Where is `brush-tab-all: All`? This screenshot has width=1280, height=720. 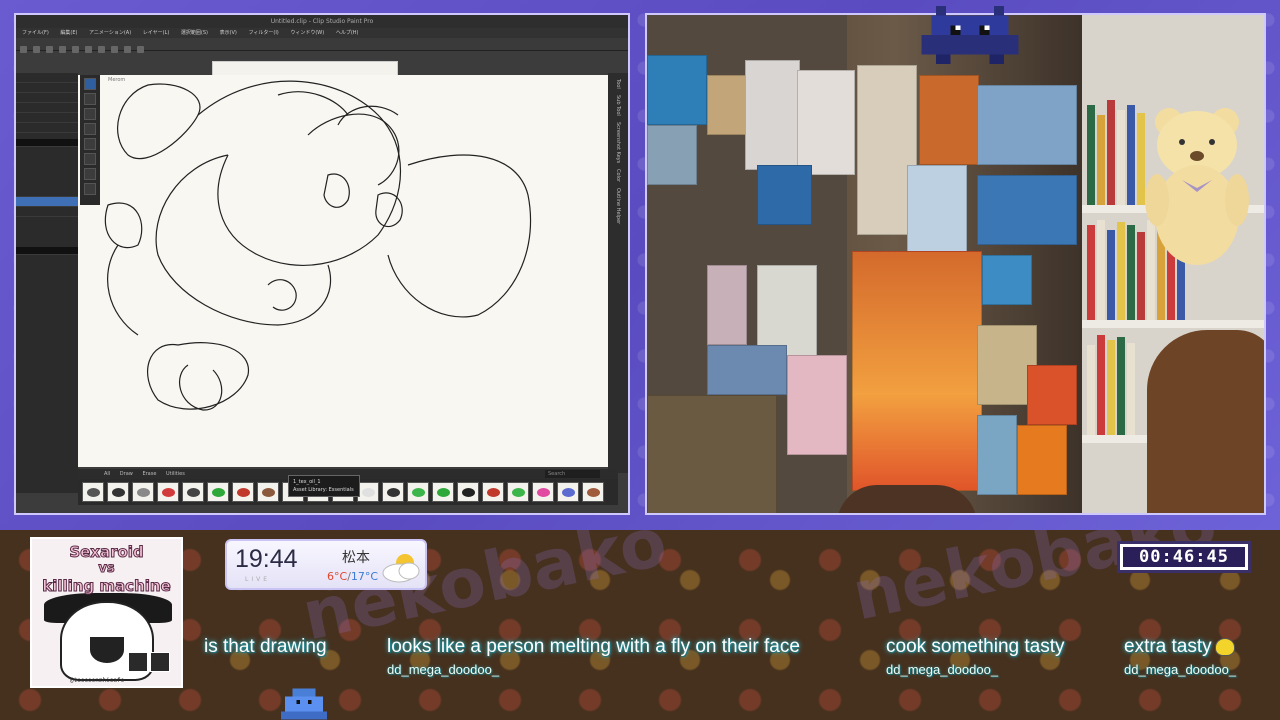 brush-tab-all: All is located at coordinates (107, 474).